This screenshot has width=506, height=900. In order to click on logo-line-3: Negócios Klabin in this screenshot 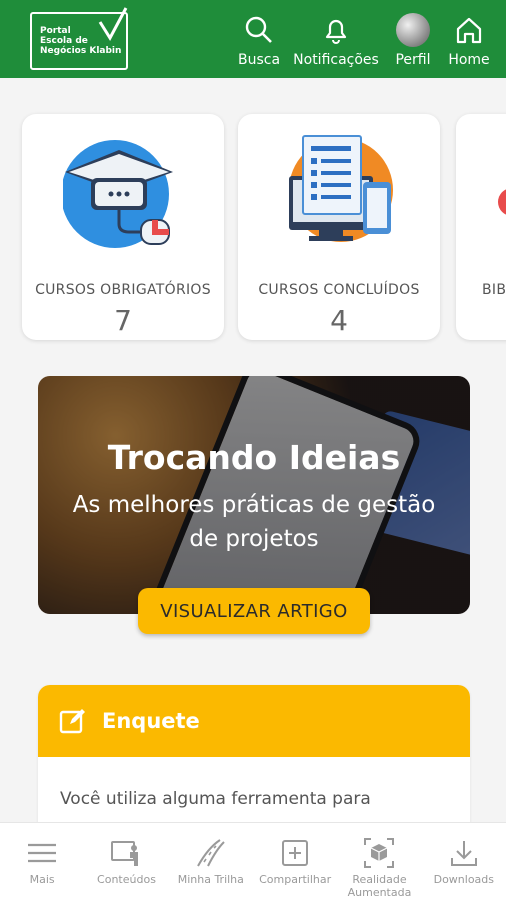, I will do `click(81, 51)`.